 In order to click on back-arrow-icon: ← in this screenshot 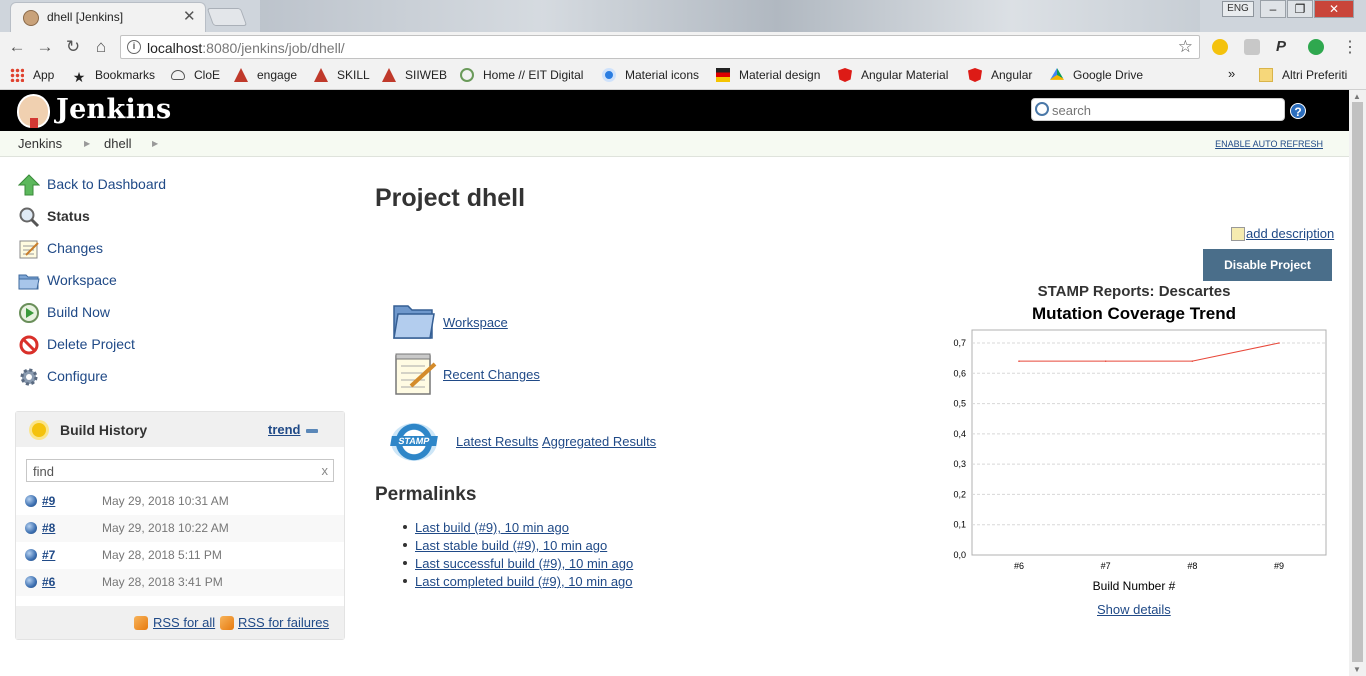, I will do `click(17, 47)`.